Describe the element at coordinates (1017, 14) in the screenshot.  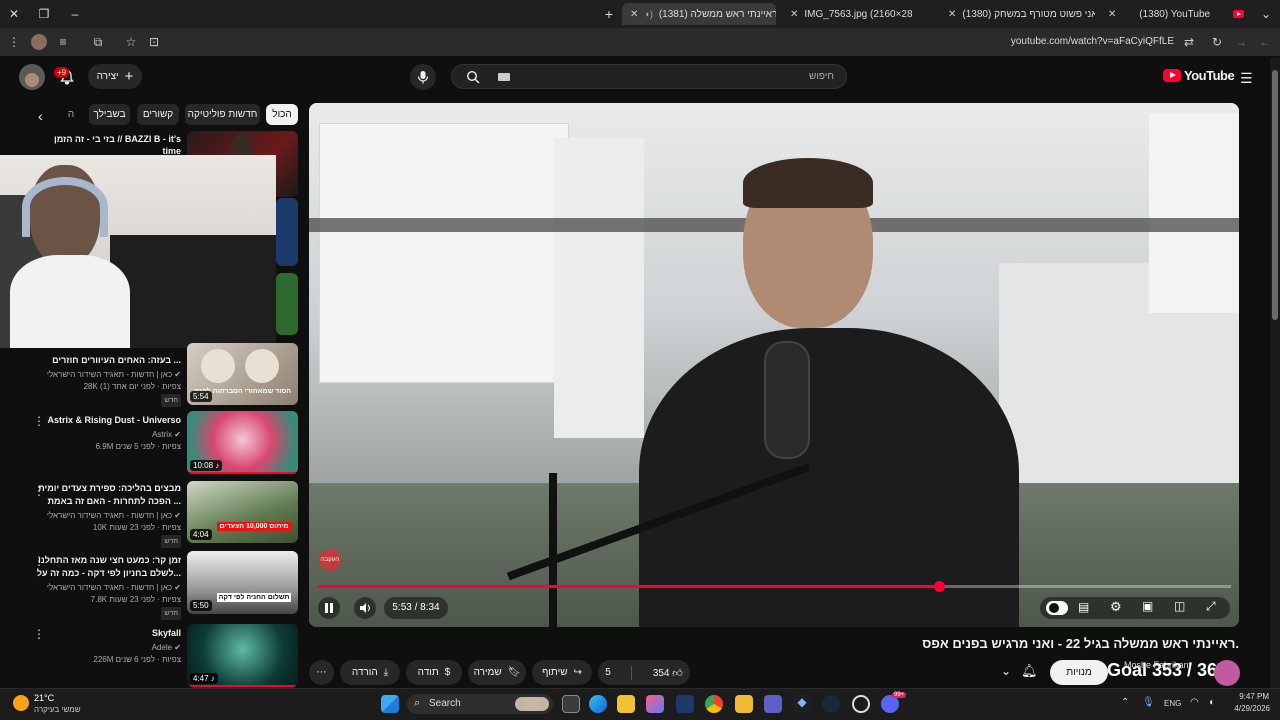
I see `tab-video-2: ✕ אני פשוט מטורף במשחק (1380)` at that location.